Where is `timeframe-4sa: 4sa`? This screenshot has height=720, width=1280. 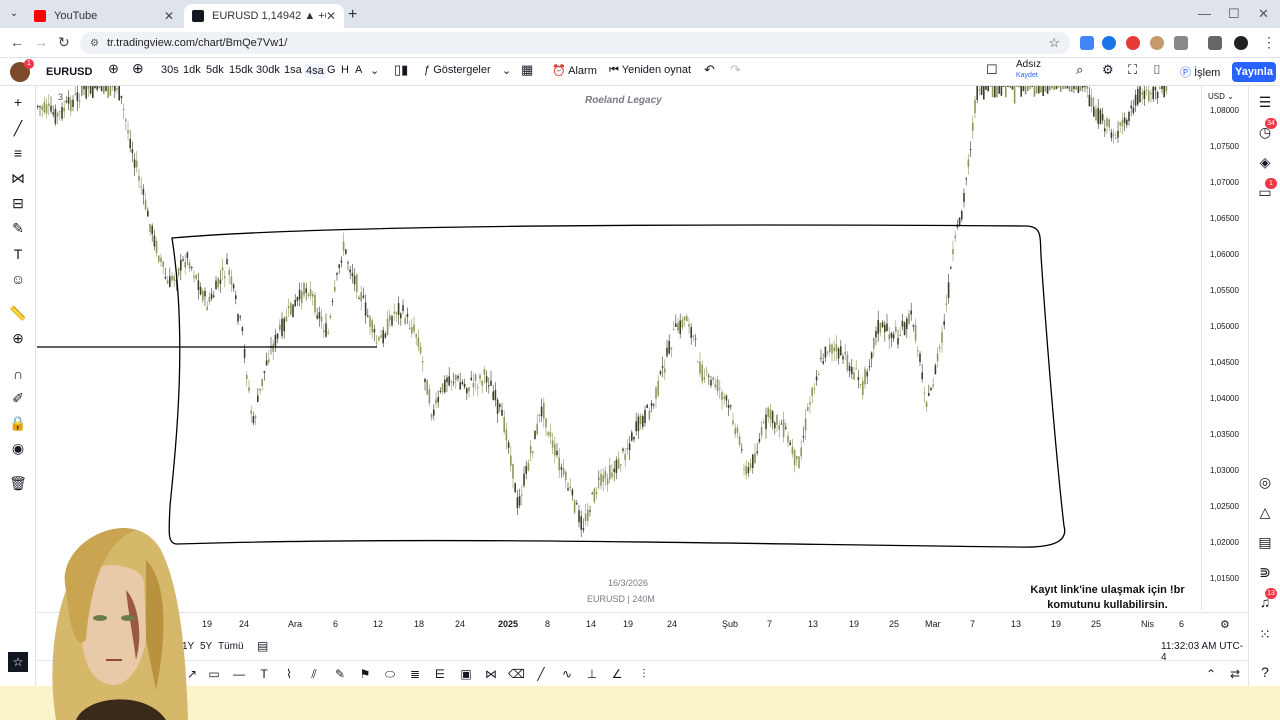
timeframe-4sa: 4sa is located at coordinates (315, 71).